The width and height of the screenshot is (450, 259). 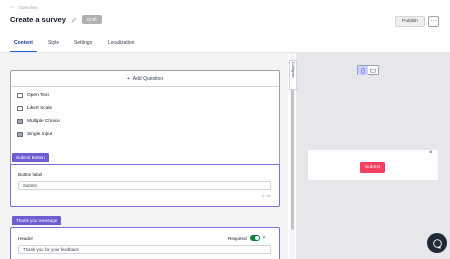 I want to click on close-icon: ×, so click(x=431, y=153).